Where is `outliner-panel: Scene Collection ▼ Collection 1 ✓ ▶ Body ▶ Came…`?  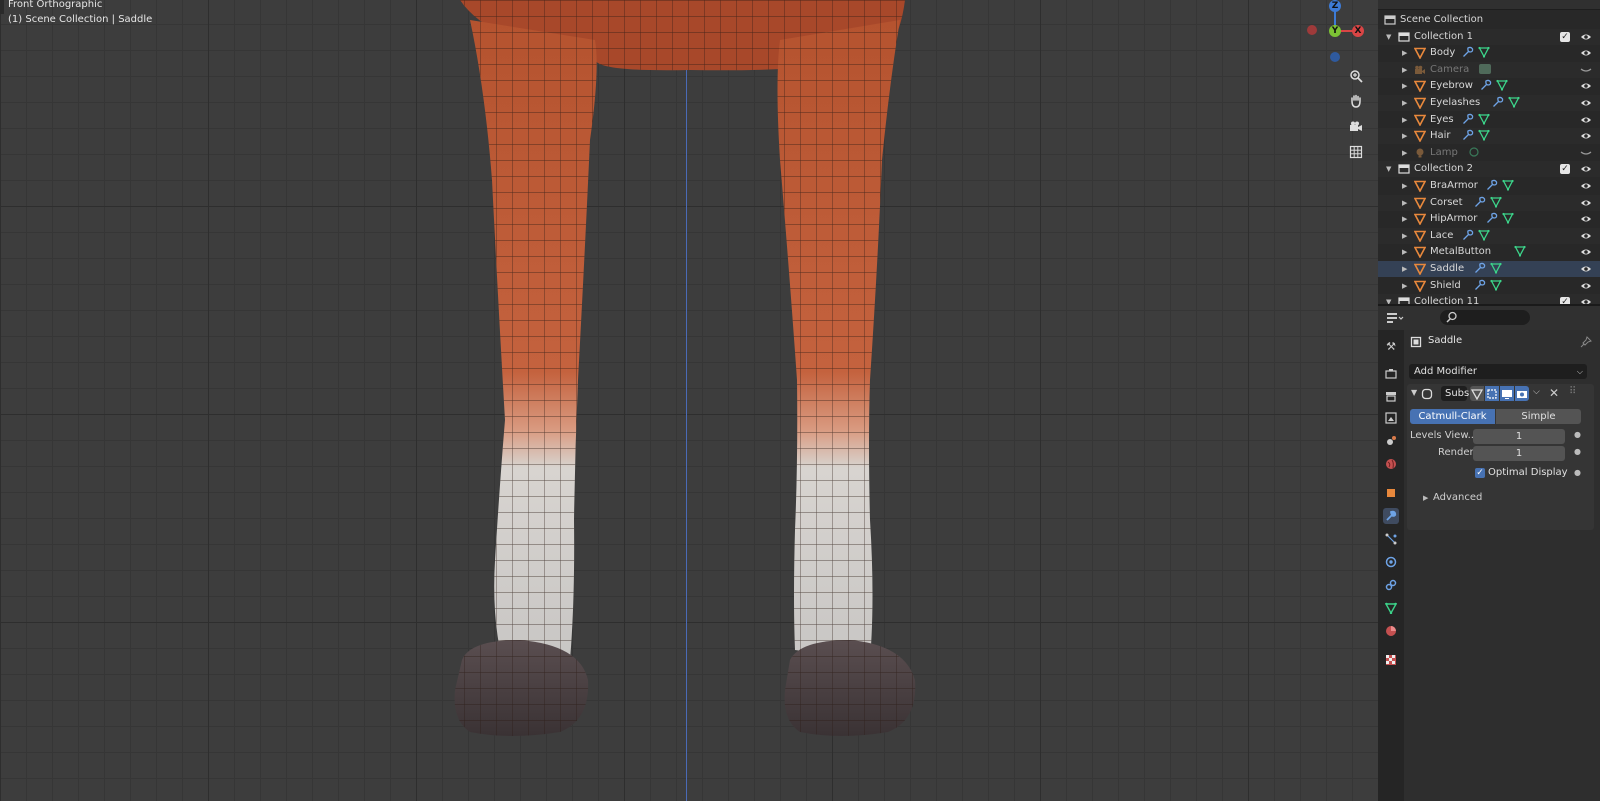
outliner-panel: Scene Collection ▼ Collection 1 ✓ ▶ Body ▶ Came… is located at coordinates (1489, 155).